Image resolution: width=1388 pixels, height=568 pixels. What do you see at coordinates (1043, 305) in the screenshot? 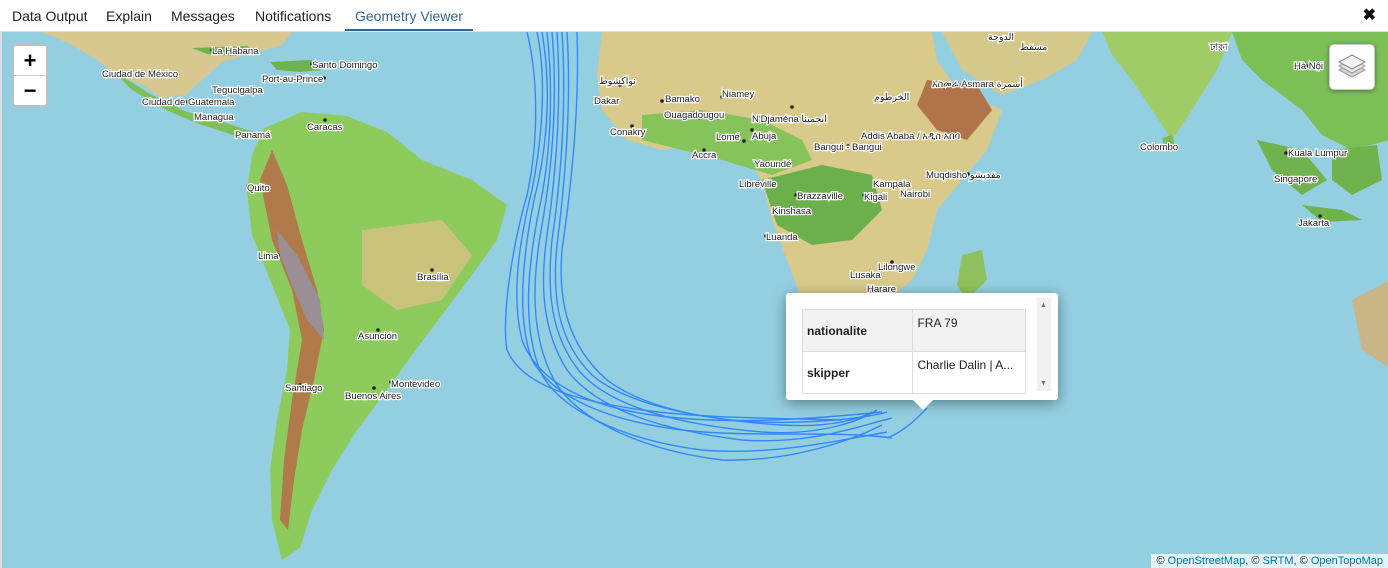
I see `scroll-up-icon: ▲` at bounding box center [1043, 305].